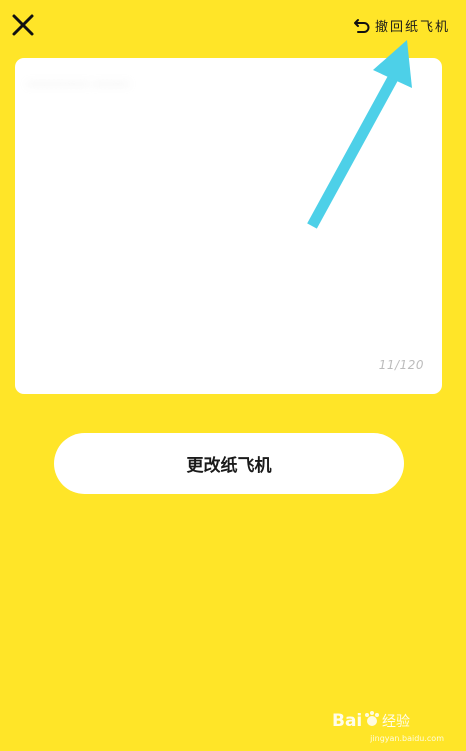 The image size is (466, 751). I want to click on baidu-jingyan-watermark: Bai 经验 jingyan.baidu.com, so click(388, 726).